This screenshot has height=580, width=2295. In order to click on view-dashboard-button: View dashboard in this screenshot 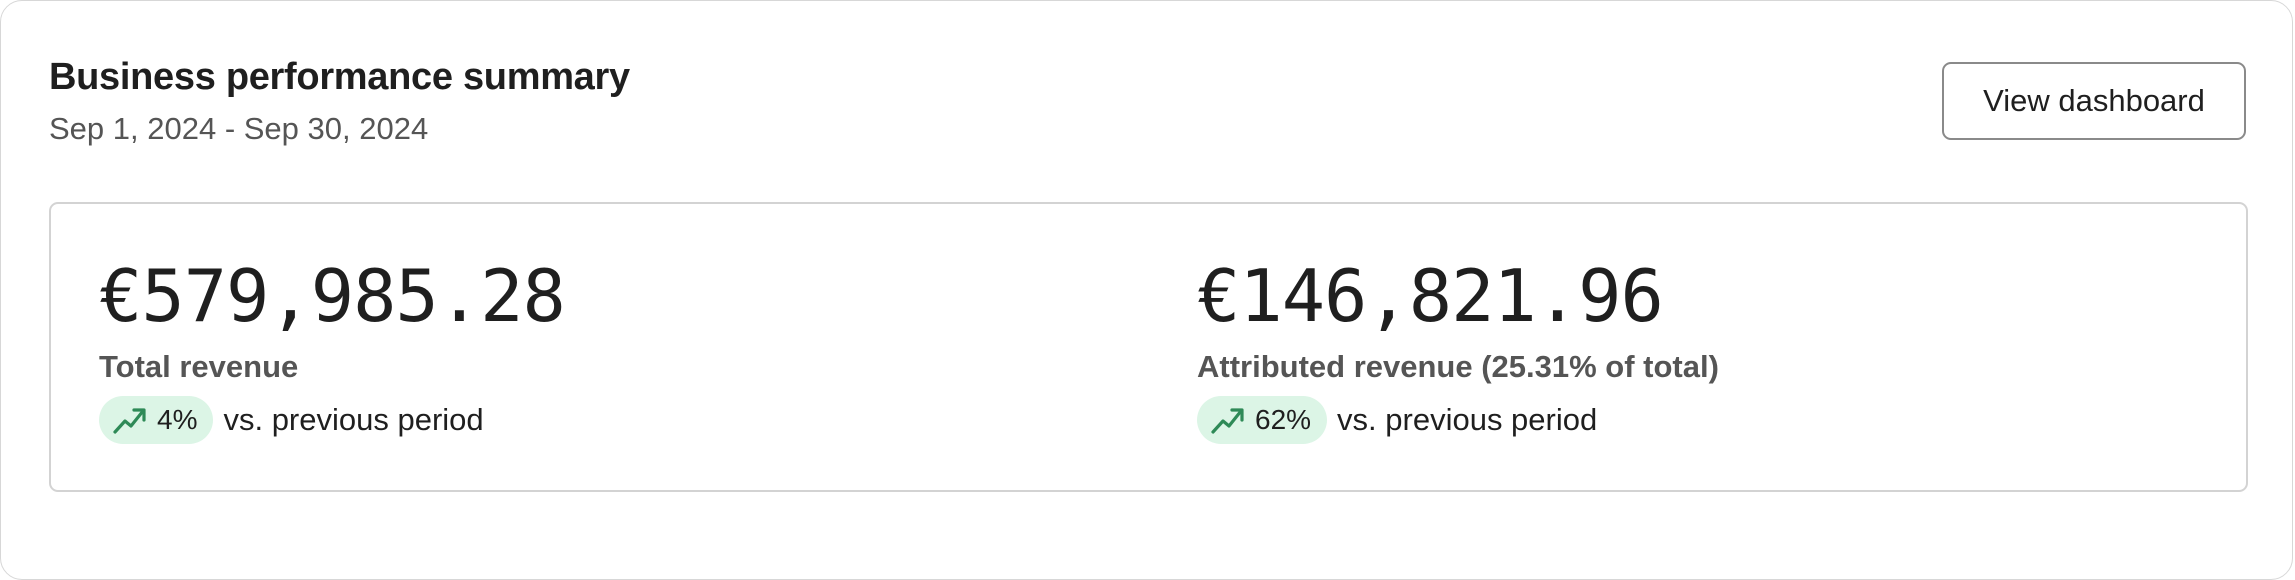, I will do `click(2094, 101)`.